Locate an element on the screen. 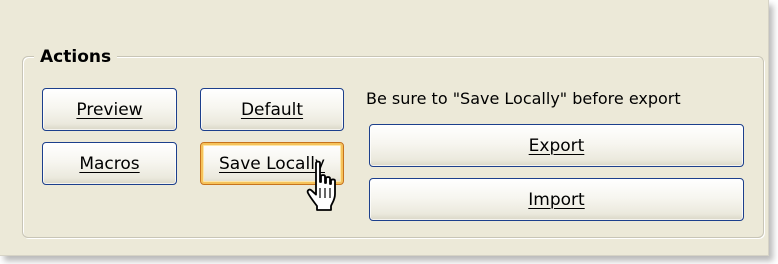 Image resolution: width=778 pixels, height=264 pixels. preview-button-label: Preview is located at coordinates (109, 109).